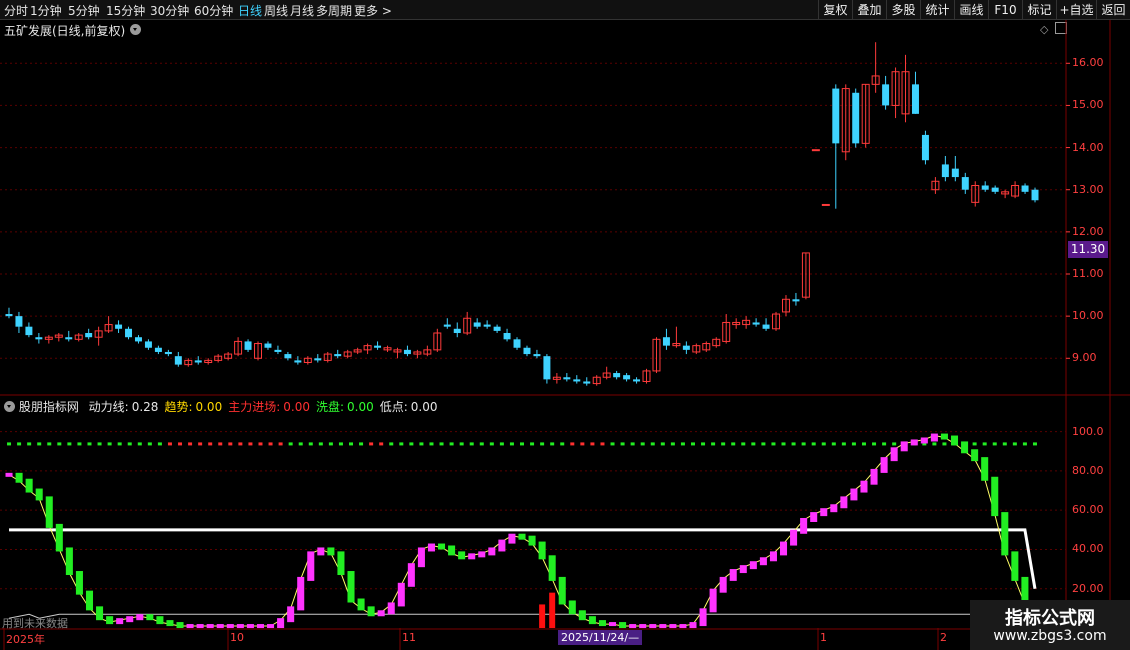 Image resolution: width=1130 pixels, height=650 pixels. What do you see at coordinates (330, 407) in the screenshot?
I see `indicator-field-label-3: 洗盘:` at bounding box center [330, 407].